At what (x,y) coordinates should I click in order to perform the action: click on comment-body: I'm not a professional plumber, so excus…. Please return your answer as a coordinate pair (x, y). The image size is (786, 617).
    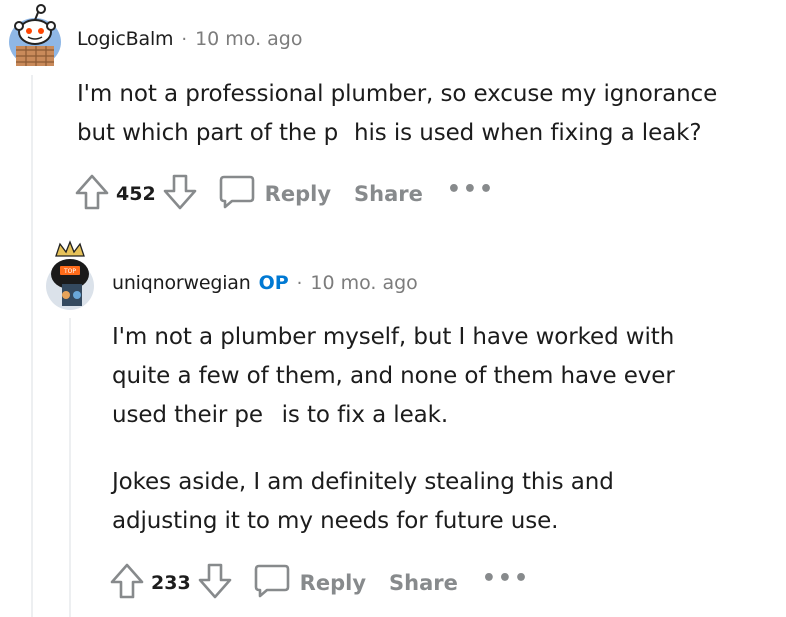
    Looking at the image, I should click on (397, 114).